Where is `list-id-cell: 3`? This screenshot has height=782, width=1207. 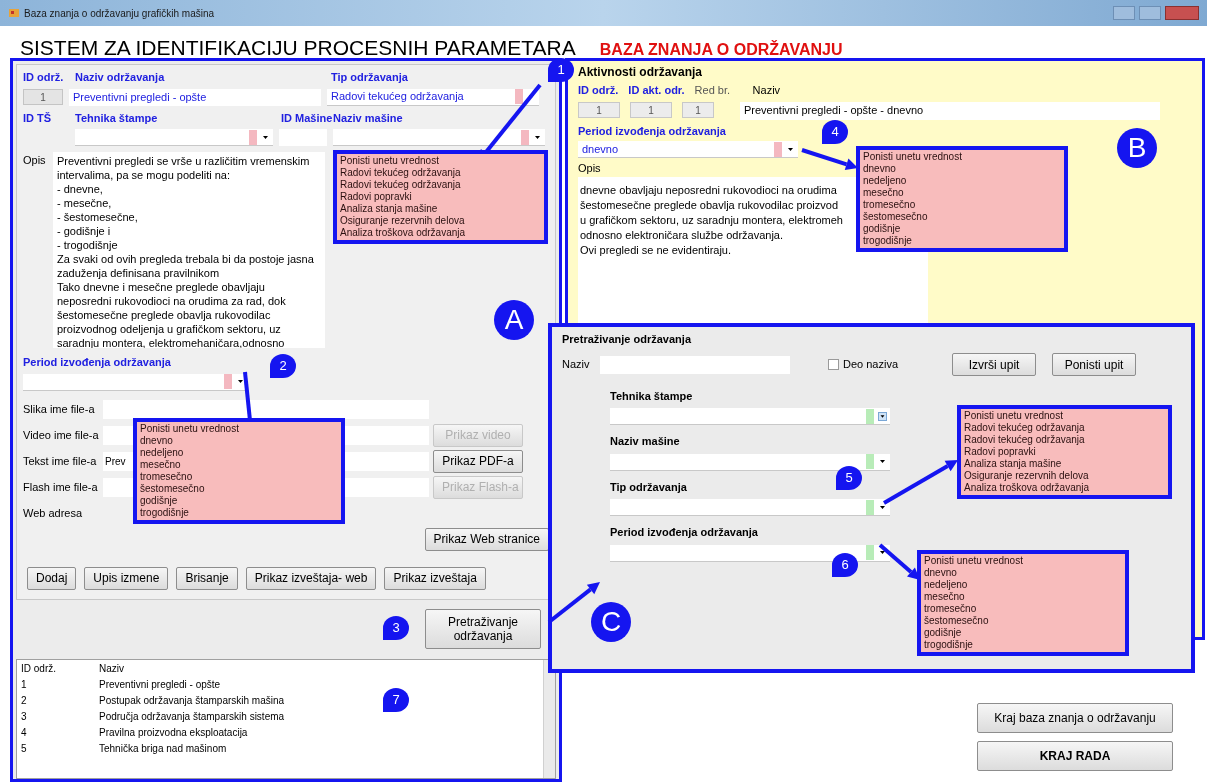 list-id-cell: 3 is located at coordinates (60, 716).